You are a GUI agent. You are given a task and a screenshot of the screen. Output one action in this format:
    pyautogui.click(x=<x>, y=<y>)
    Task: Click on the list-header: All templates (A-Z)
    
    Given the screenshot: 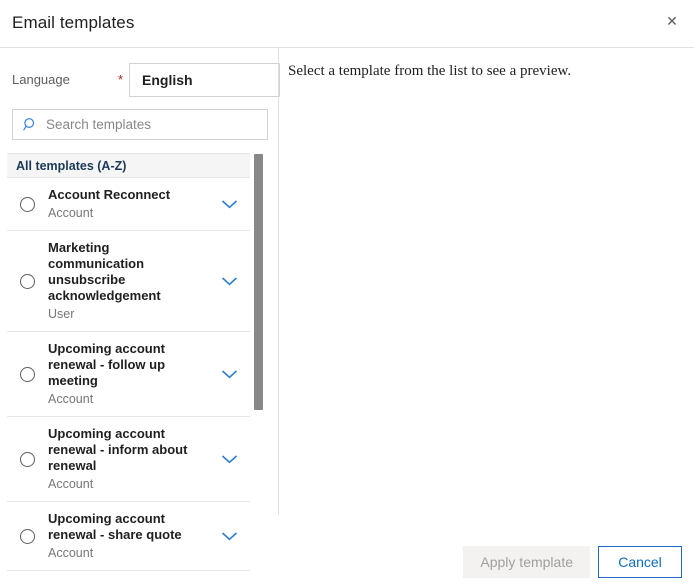 What is the action you would take?
    pyautogui.click(x=128, y=165)
    